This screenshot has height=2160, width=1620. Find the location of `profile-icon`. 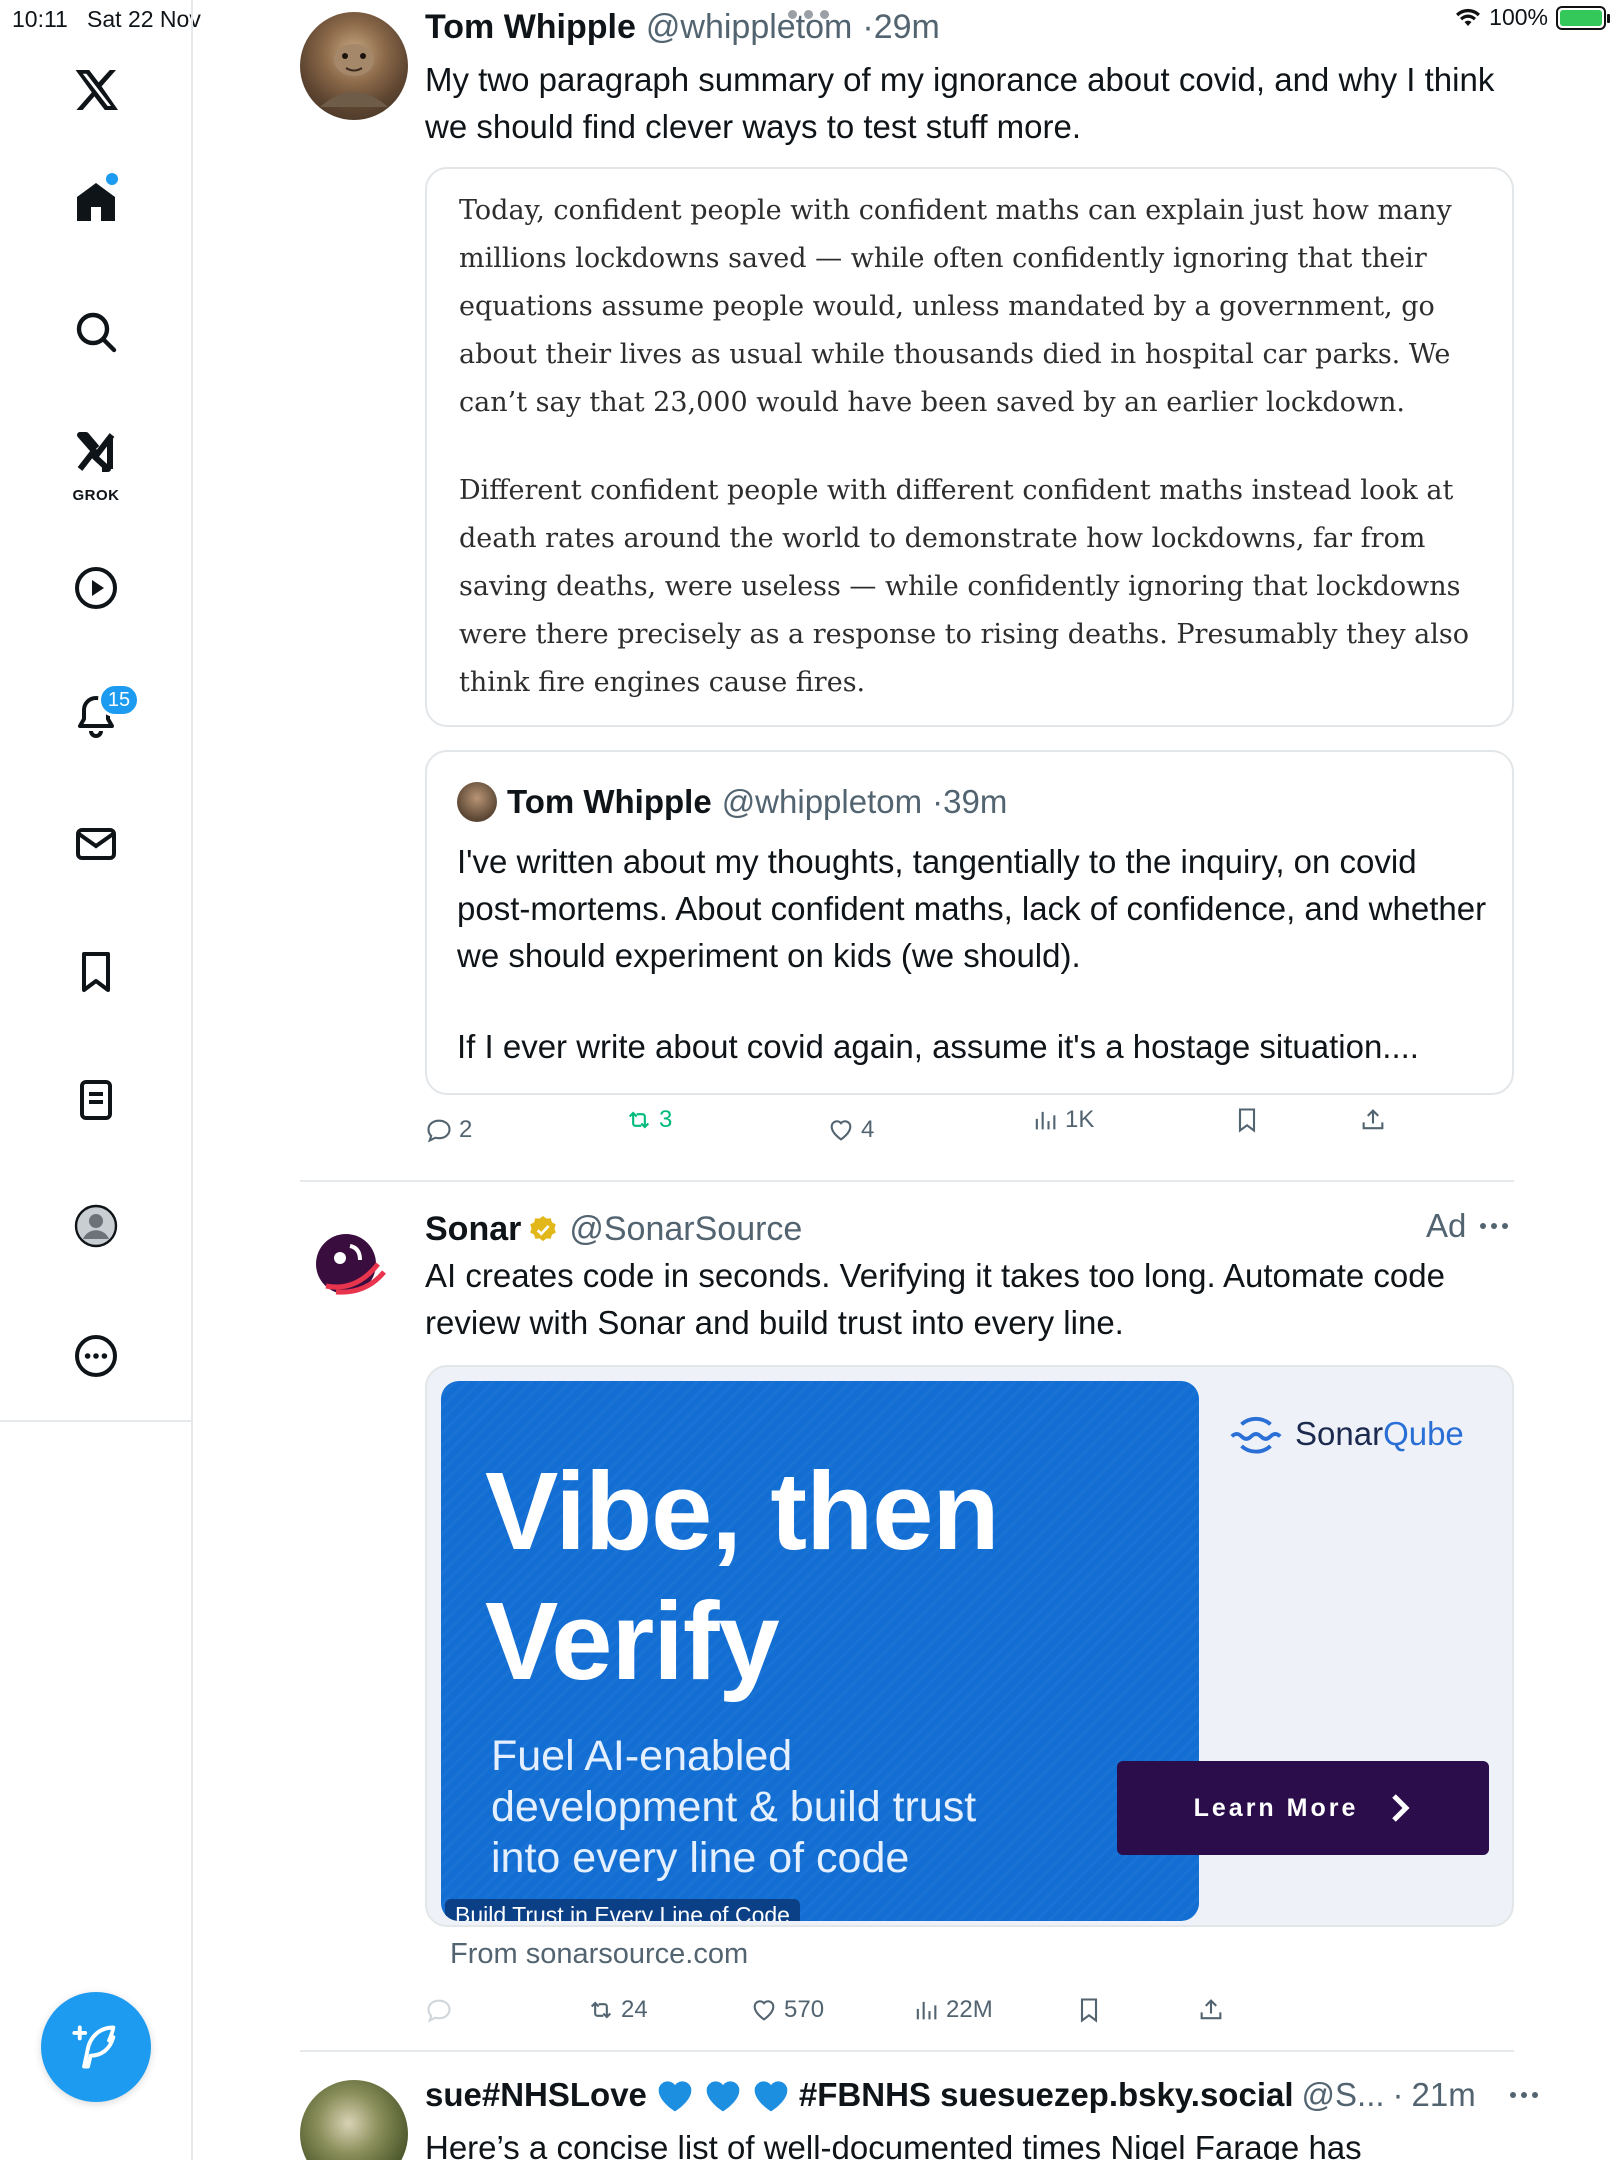

profile-icon is located at coordinates (96, 1226).